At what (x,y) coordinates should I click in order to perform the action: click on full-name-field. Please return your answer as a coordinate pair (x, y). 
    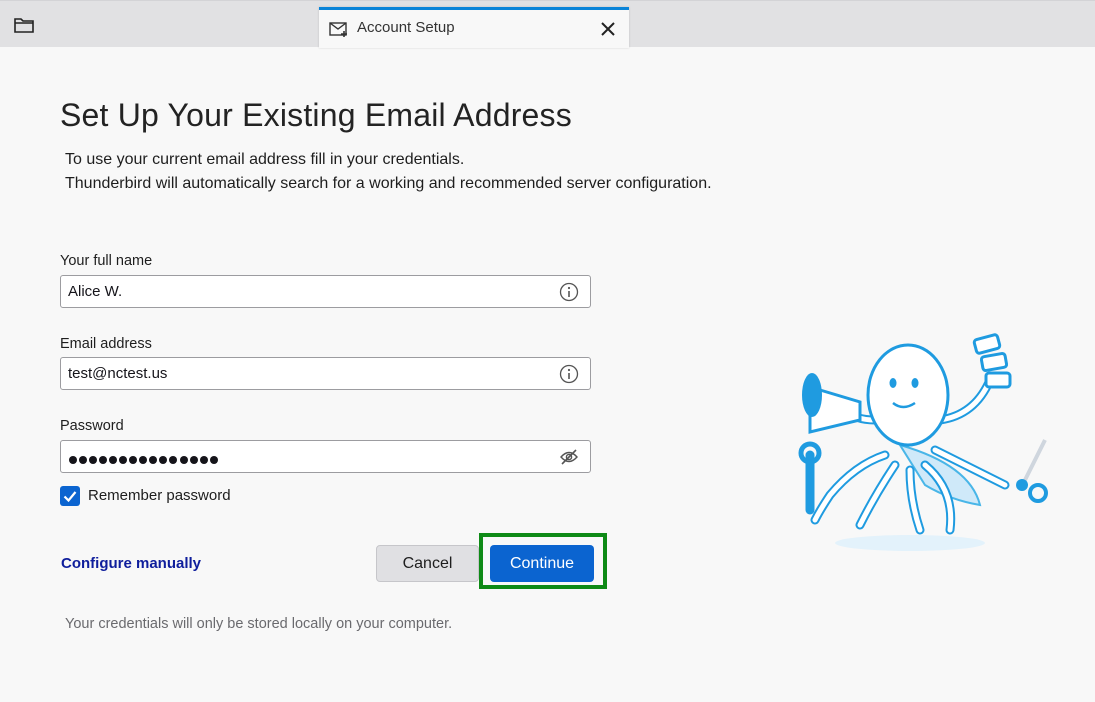
    Looking at the image, I should click on (325, 291).